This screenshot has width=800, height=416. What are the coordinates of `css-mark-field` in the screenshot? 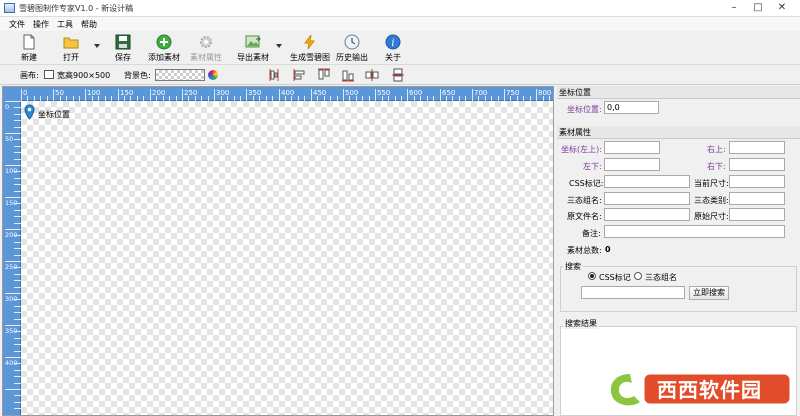 It's located at (647, 181).